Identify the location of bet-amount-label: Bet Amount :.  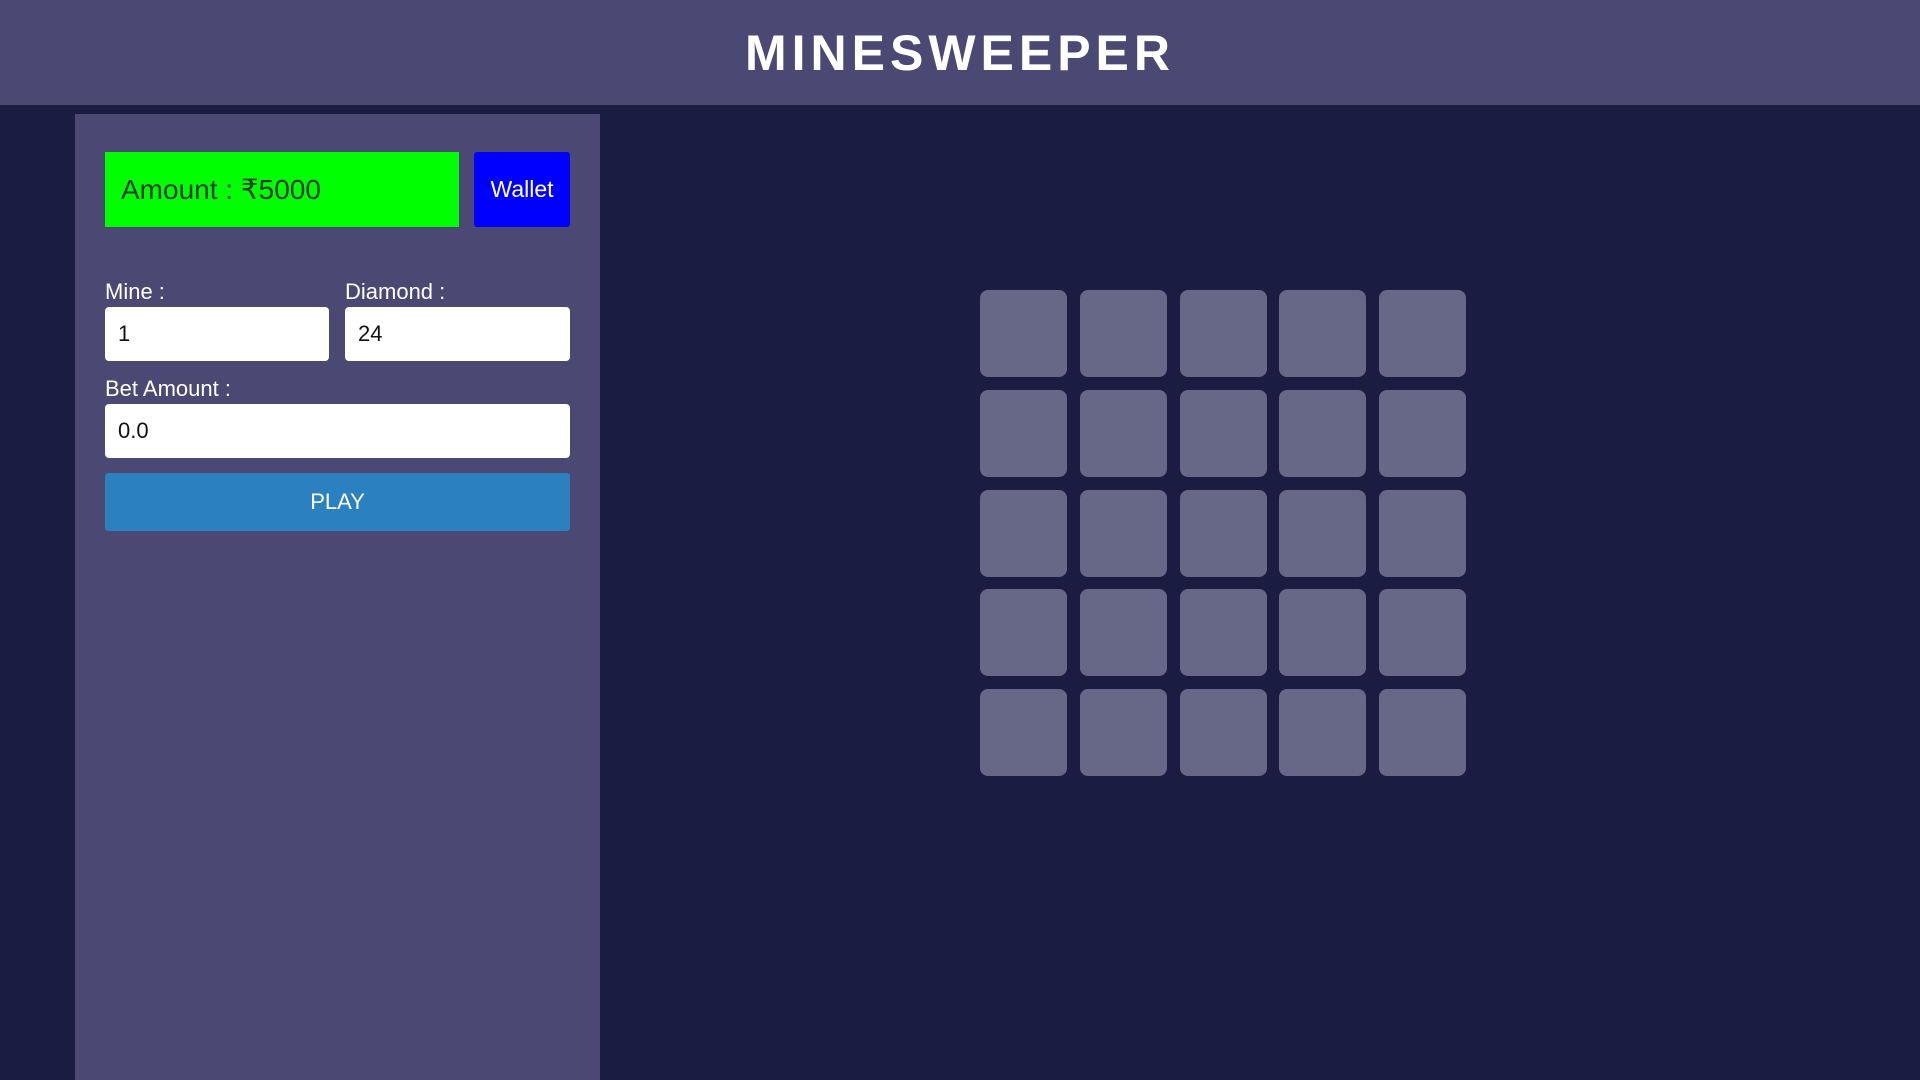
(168, 388).